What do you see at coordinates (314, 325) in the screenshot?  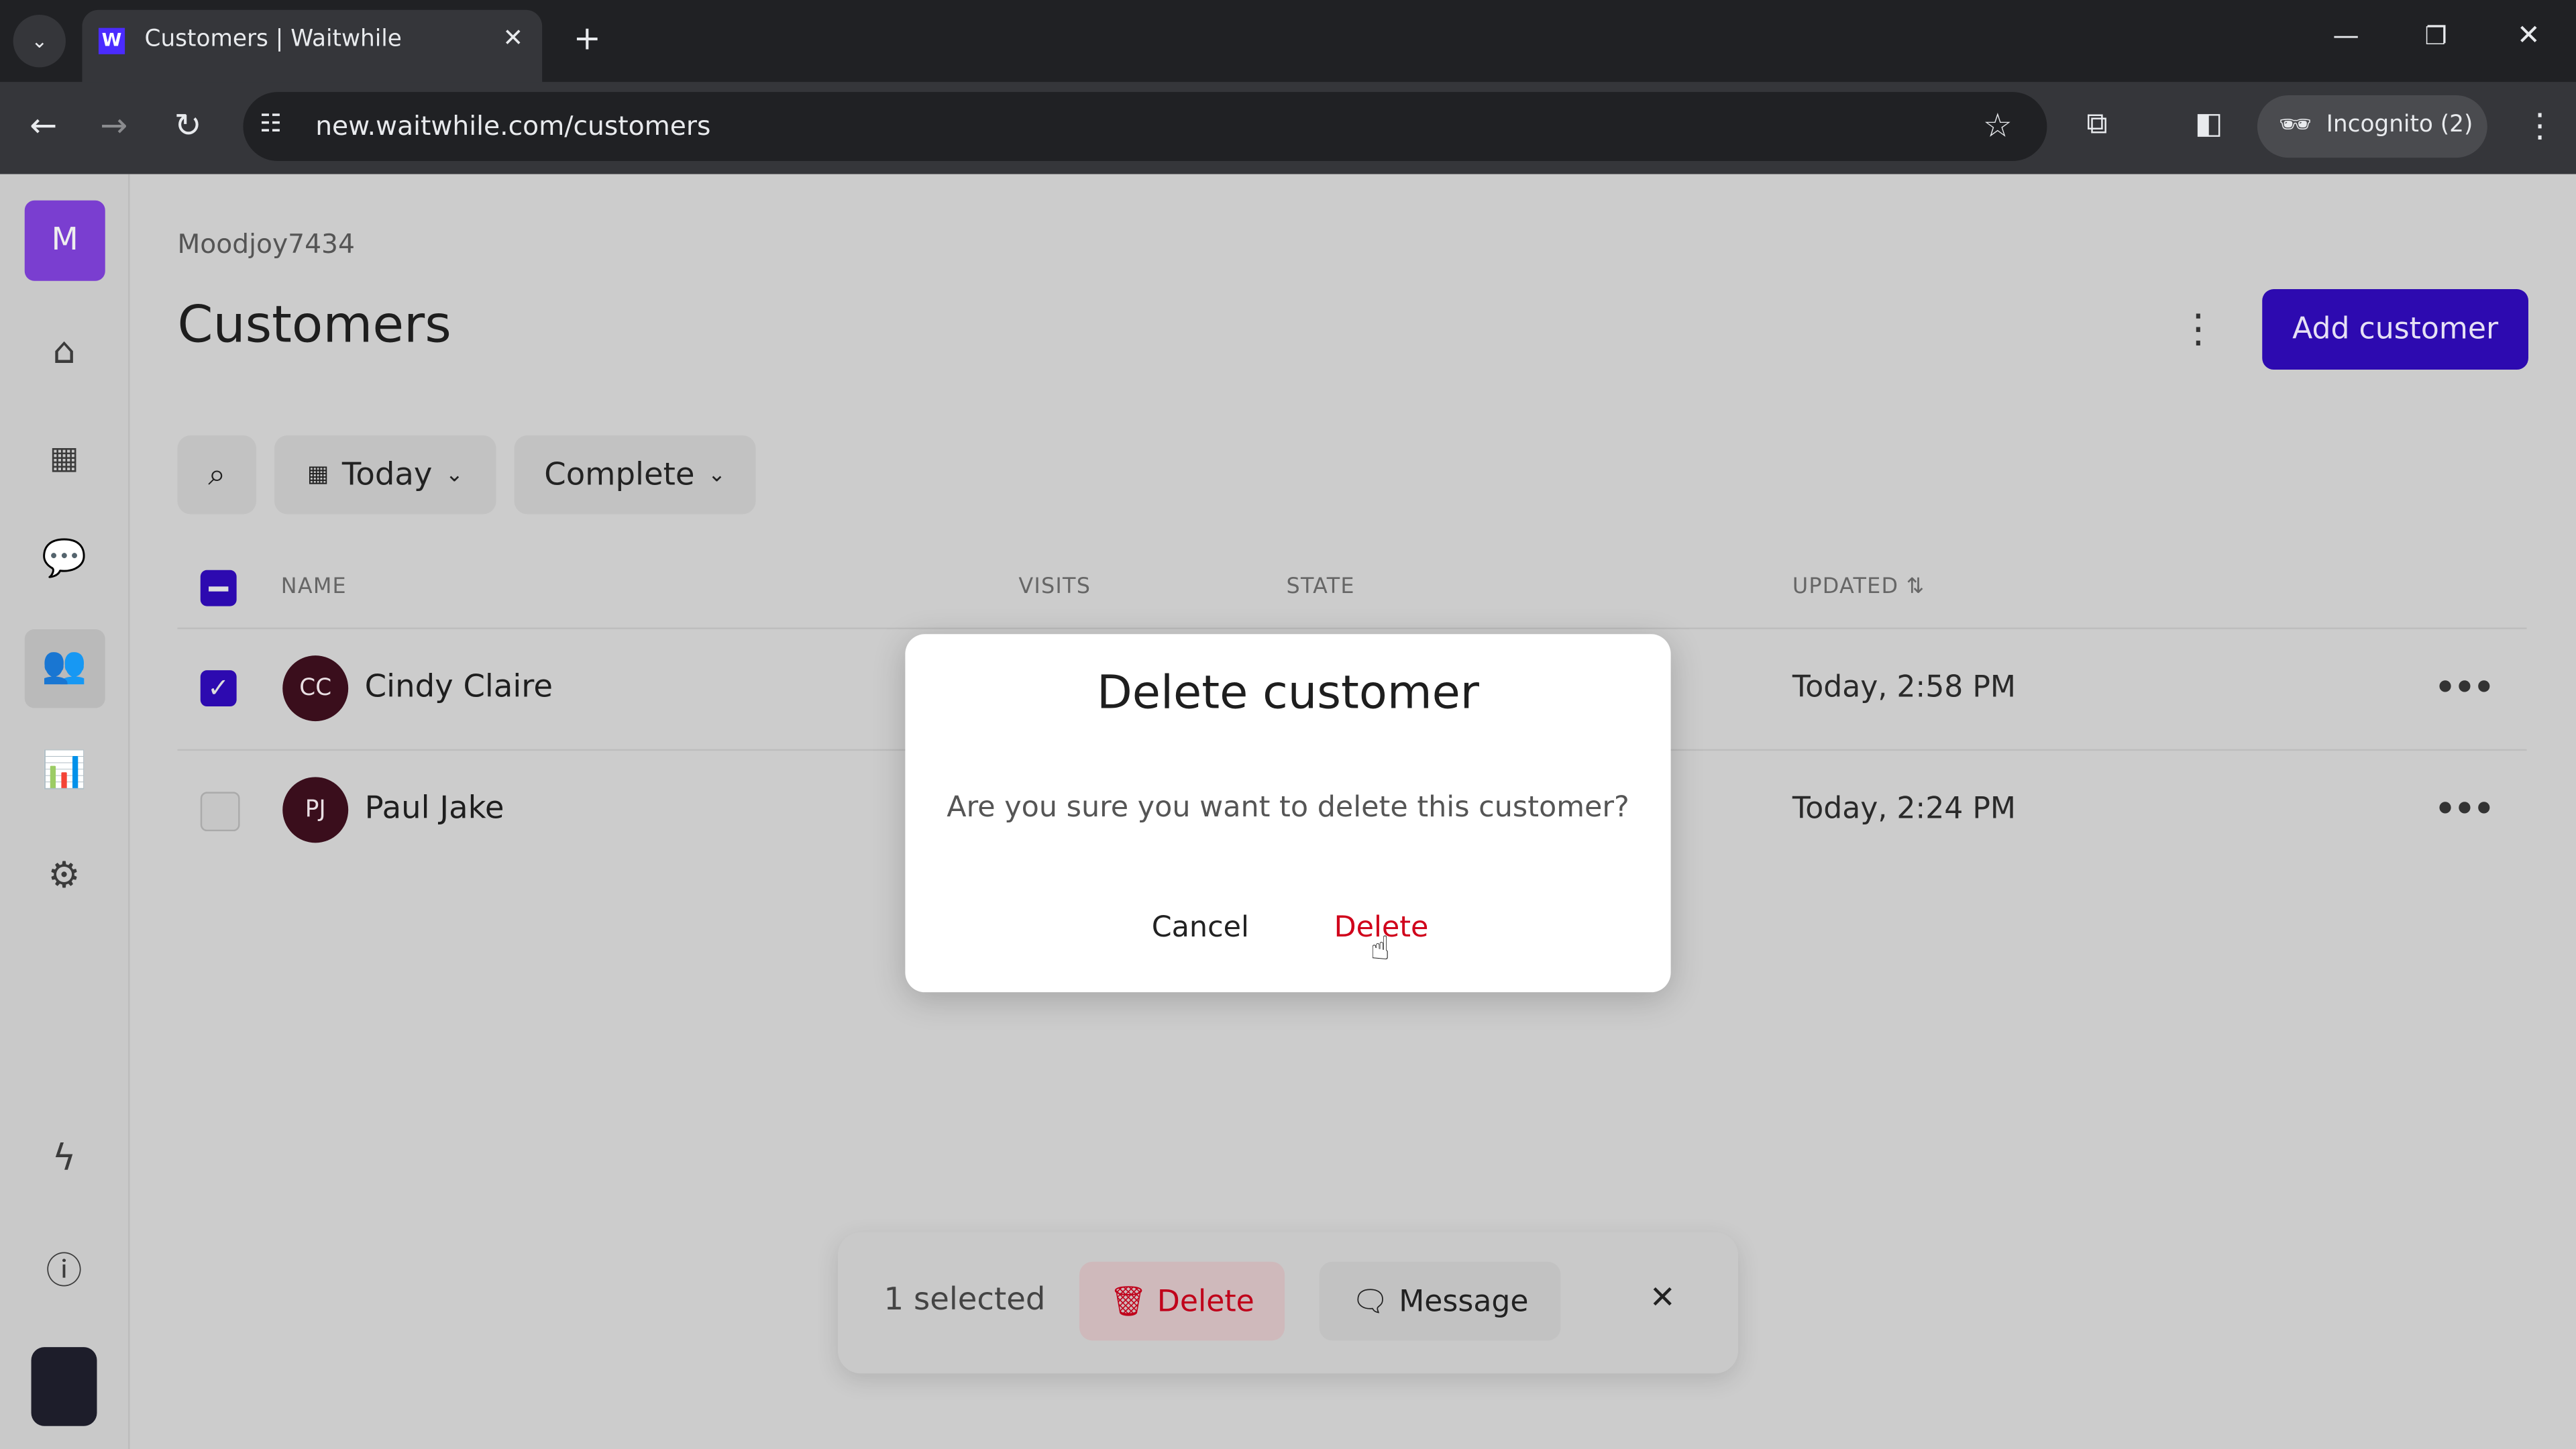 I see `page-title: Customers` at bounding box center [314, 325].